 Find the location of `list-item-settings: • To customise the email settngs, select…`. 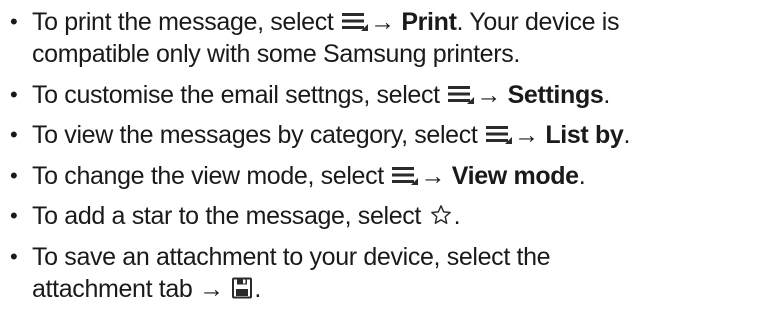

list-item-settings: • To customise the email settngs, select… is located at coordinates (381, 95).